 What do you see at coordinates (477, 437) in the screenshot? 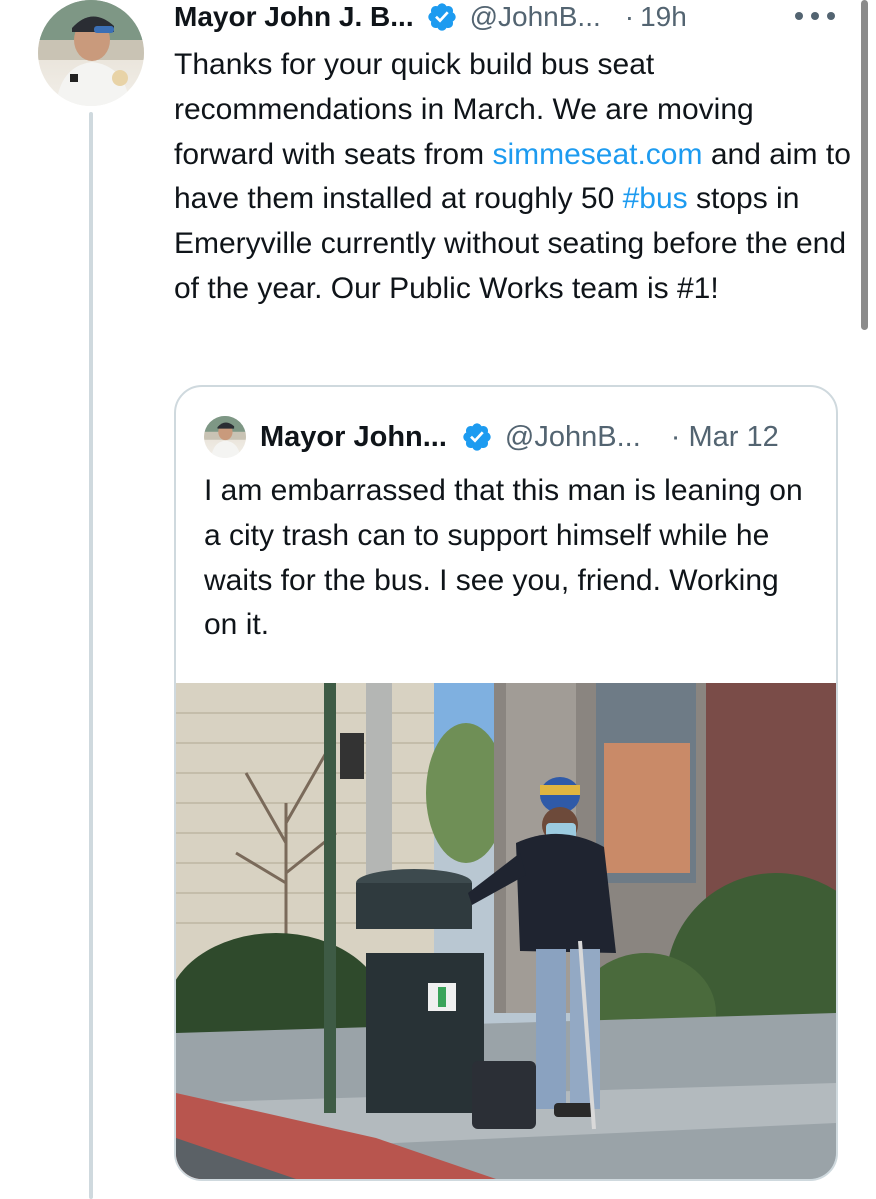
I see `quoted-verified-badge-icon` at bounding box center [477, 437].